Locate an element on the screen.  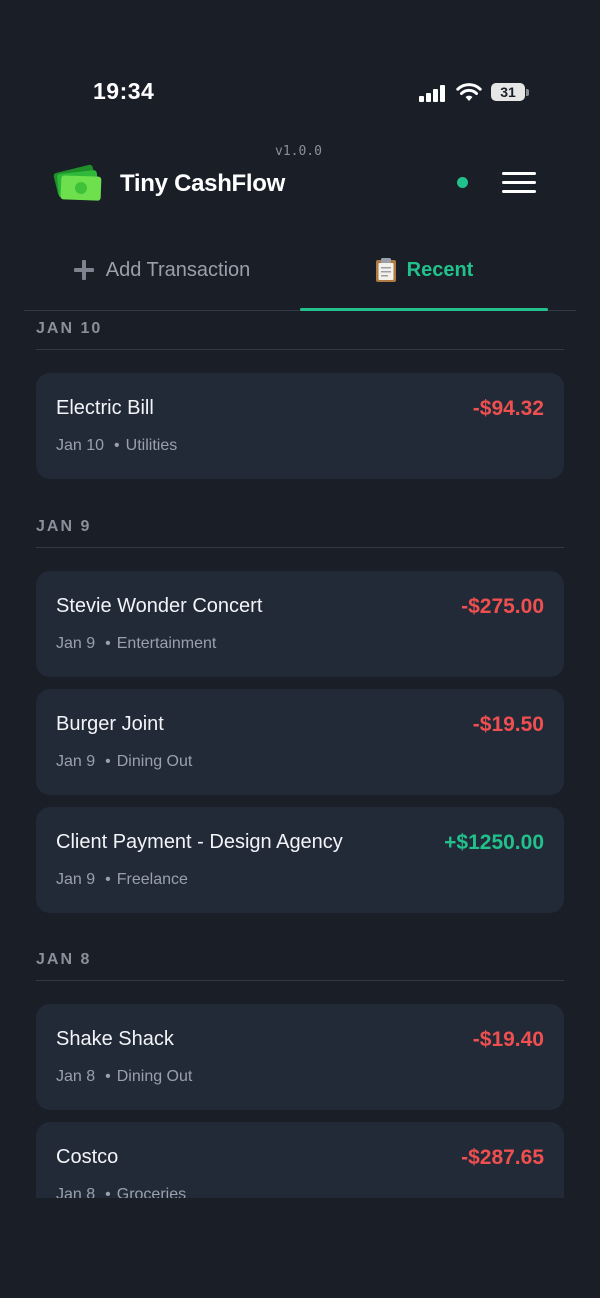
transaction-category: Groceries is located at coordinates (151, 1192).